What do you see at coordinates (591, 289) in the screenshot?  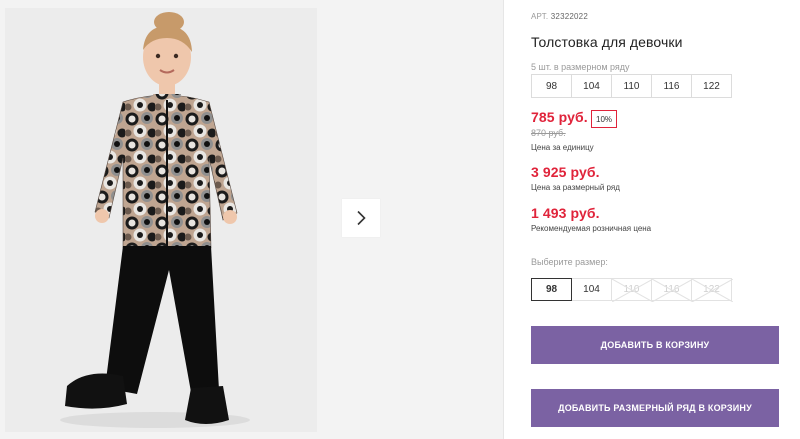 I see `size-option-104: 104` at bounding box center [591, 289].